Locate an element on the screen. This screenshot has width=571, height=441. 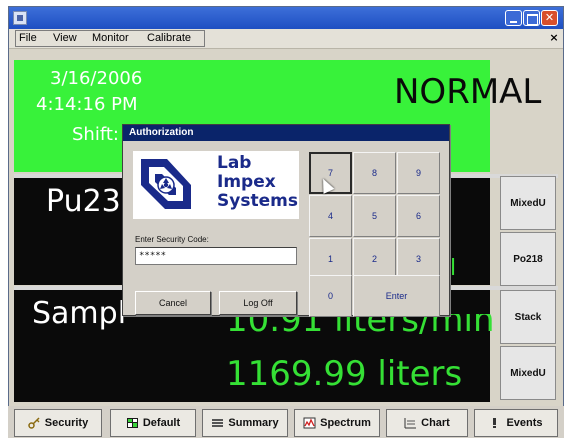
logo-line-2: Impex is located at coordinates (246, 182).